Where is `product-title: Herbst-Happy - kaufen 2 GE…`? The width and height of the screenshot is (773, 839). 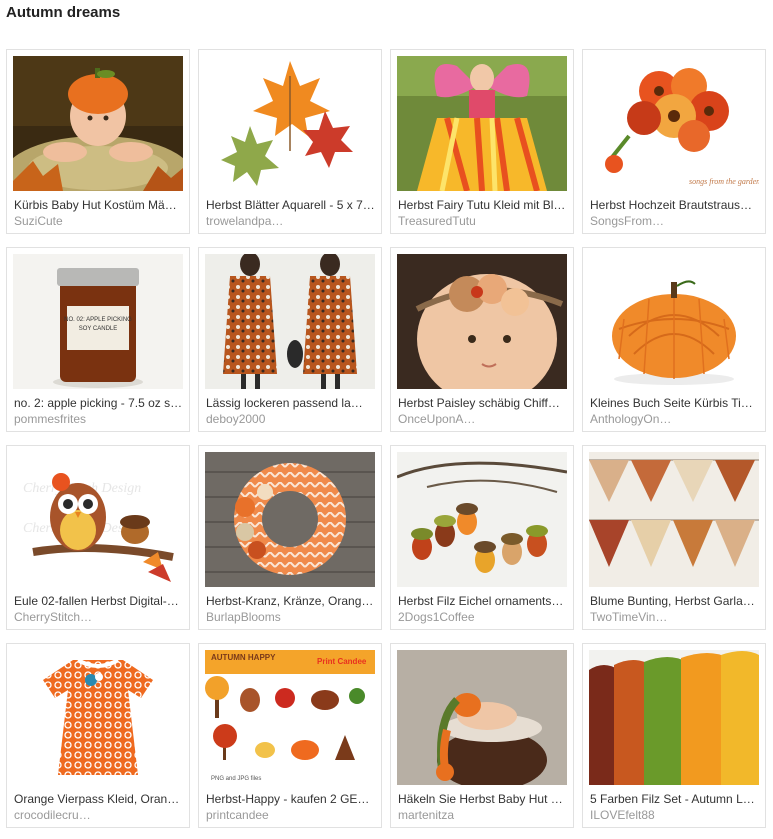
product-title: Herbst-Happy - kaufen 2 GE… is located at coordinates (291, 799).